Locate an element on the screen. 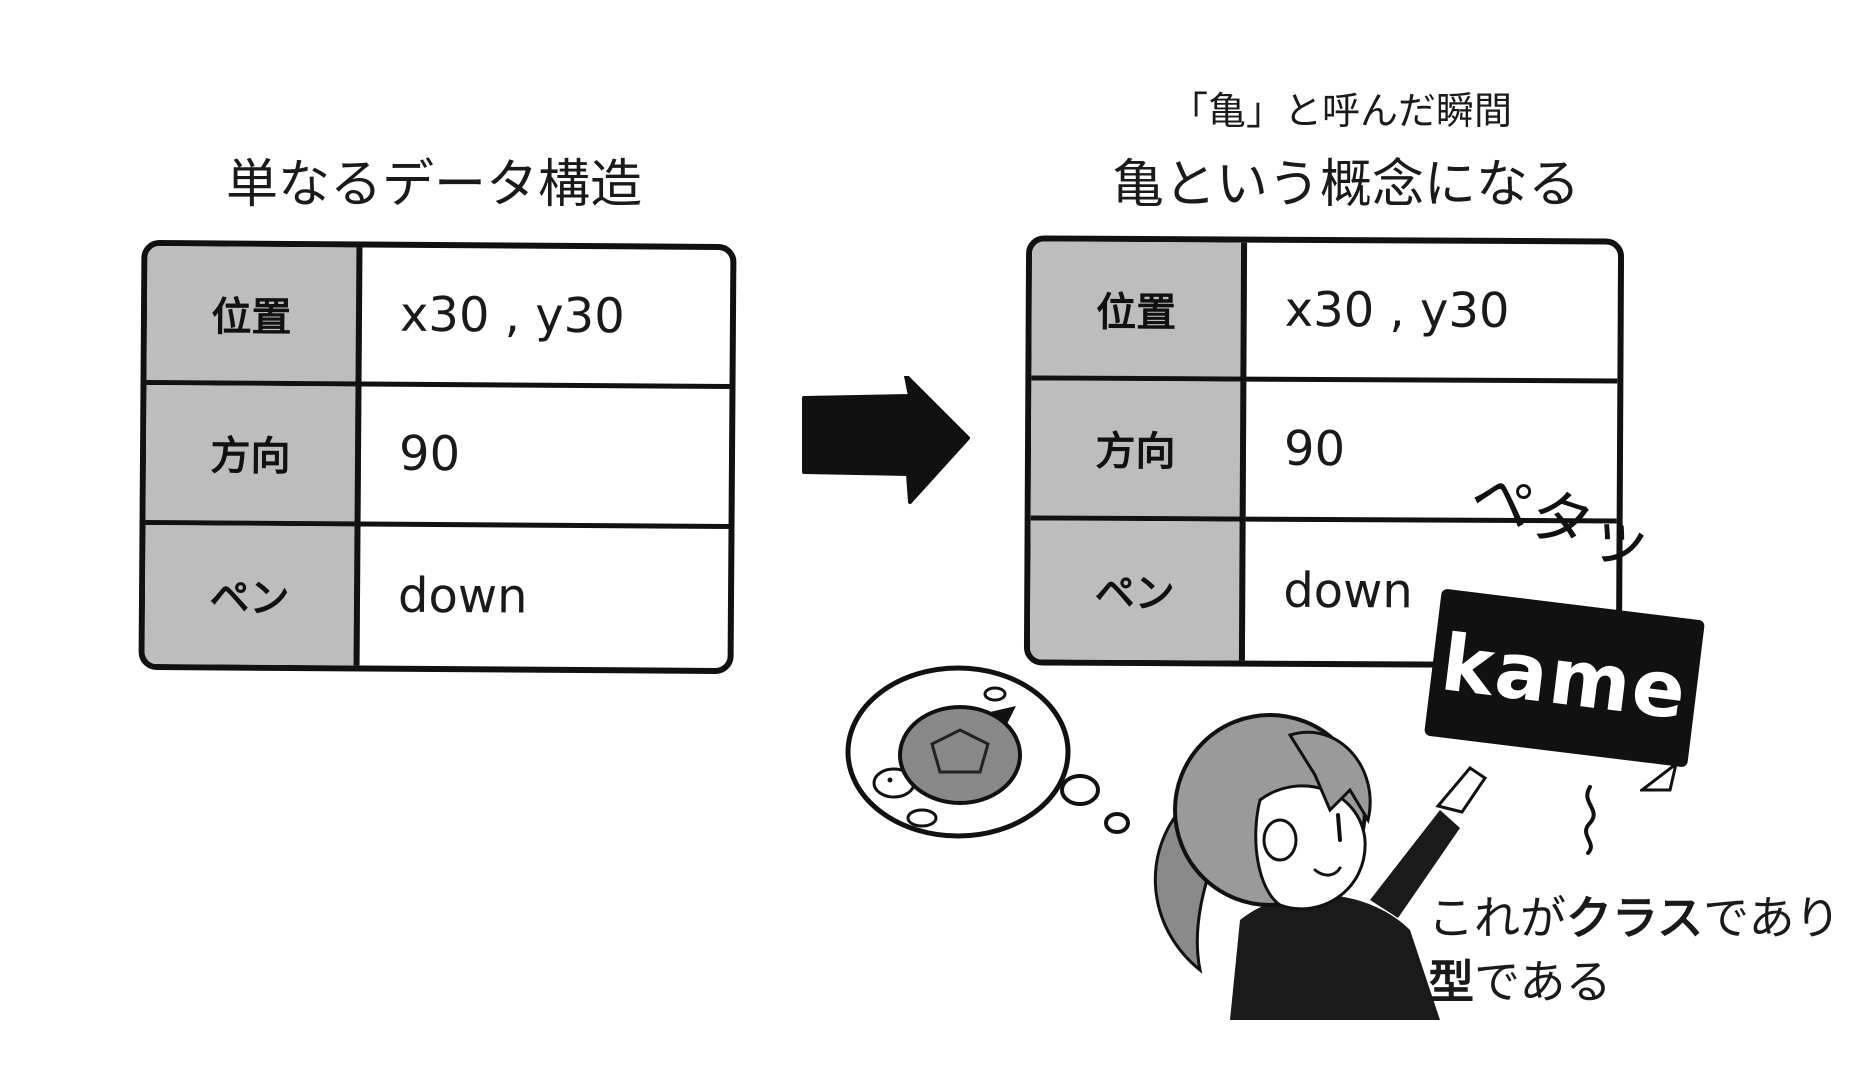 This screenshot has height=1074, width=1862. caption-line-1: これがクラスであり is located at coordinates (1634, 915).